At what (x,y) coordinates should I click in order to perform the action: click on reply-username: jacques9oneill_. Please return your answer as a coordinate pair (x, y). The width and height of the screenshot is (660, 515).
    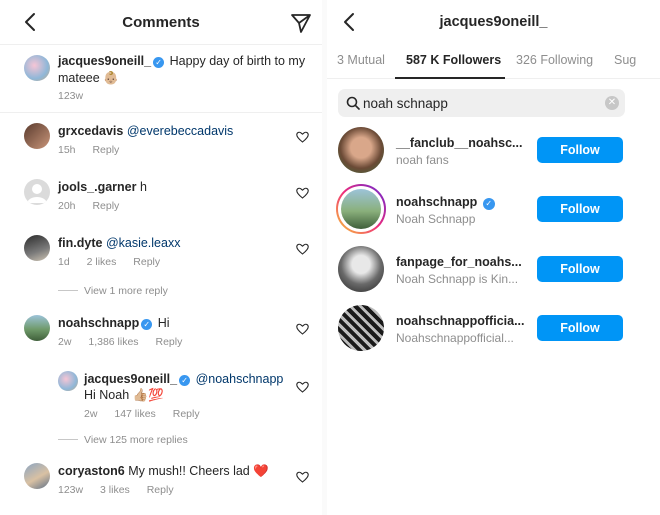
    Looking at the image, I should click on (130, 379).